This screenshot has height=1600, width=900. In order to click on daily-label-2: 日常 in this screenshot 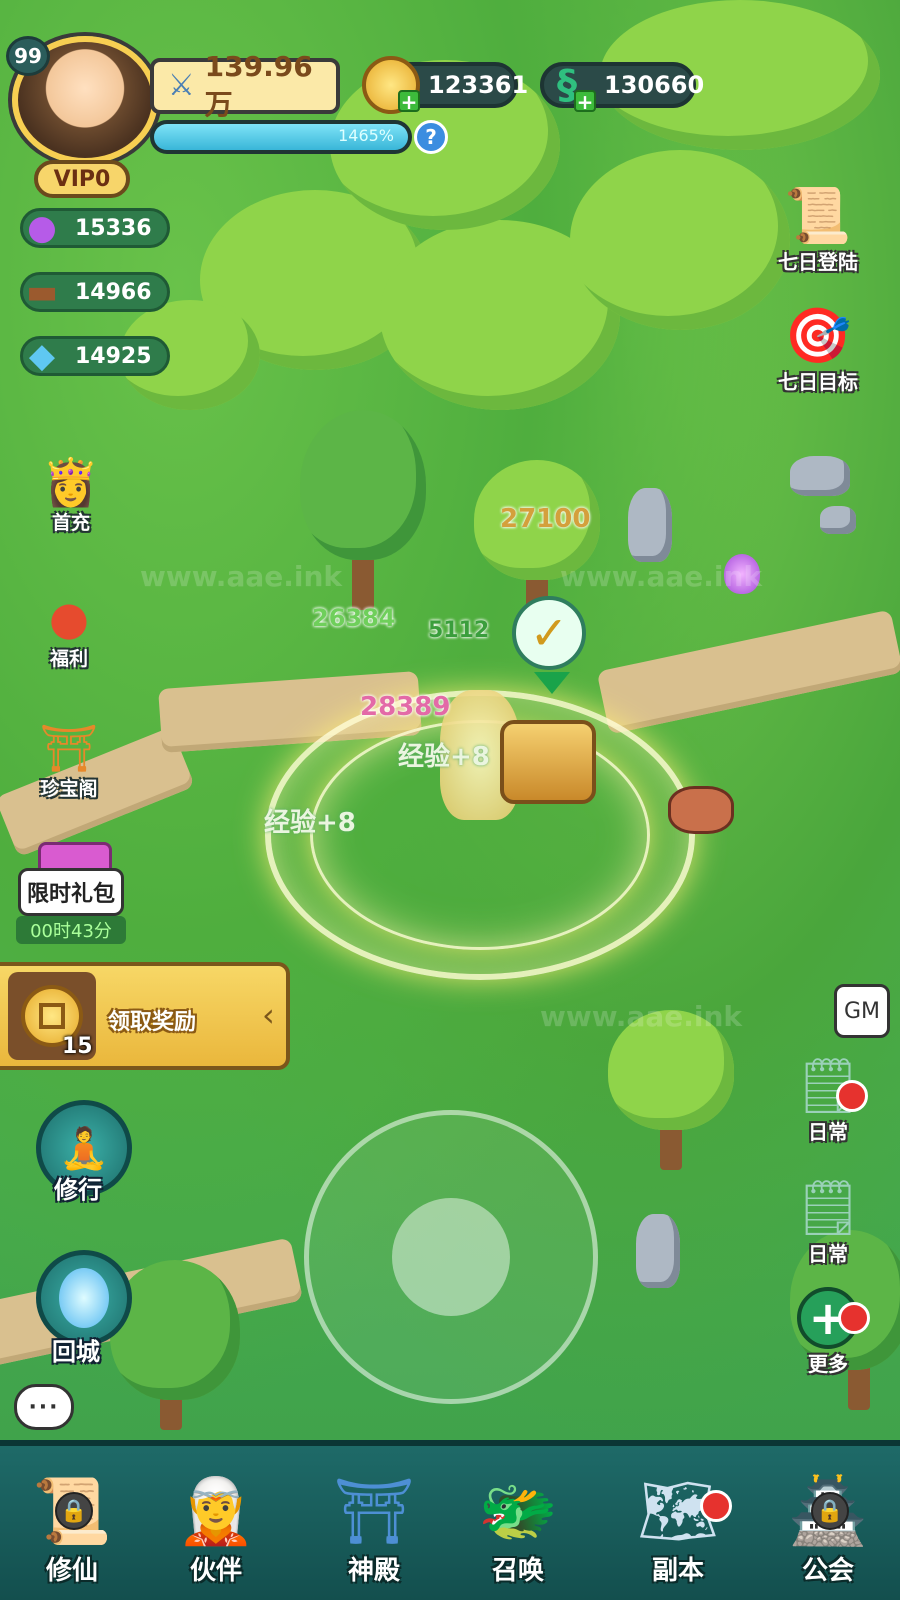, I will do `click(828, 1254)`.